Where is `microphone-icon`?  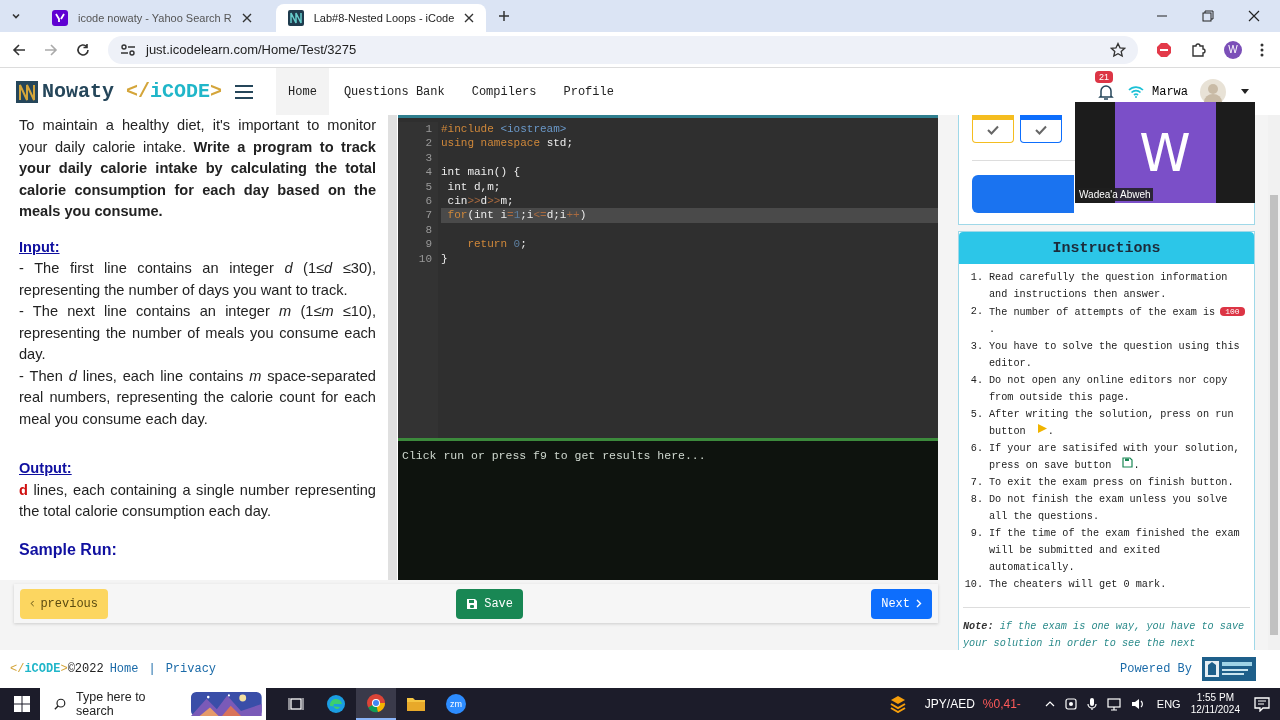
microphone-icon is located at coordinates (1091, 704).